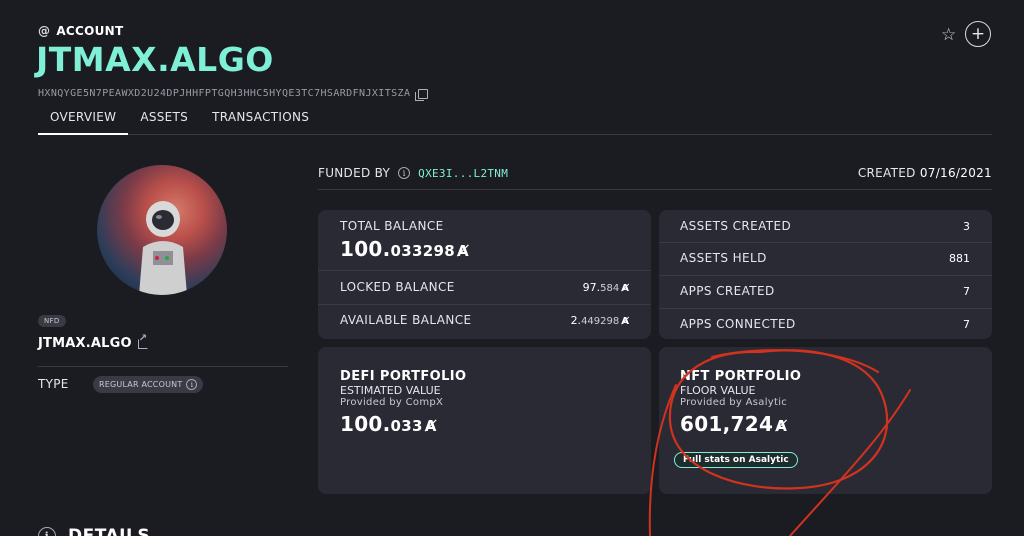 The image size is (1024, 536). What do you see at coordinates (734, 402) in the screenshot?
I see `nft-provider: Provided by Asalytic` at bounding box center [734, 402].